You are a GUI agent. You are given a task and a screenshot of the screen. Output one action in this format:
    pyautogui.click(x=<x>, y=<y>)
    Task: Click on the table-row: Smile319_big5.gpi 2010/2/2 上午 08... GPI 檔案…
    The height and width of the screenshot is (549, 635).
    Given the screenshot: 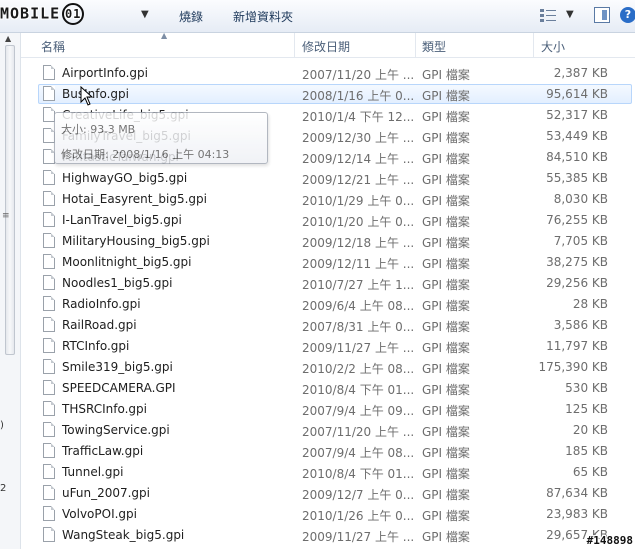 What is the action you would take?
    pyautogui.click(x=328, y=367)
    